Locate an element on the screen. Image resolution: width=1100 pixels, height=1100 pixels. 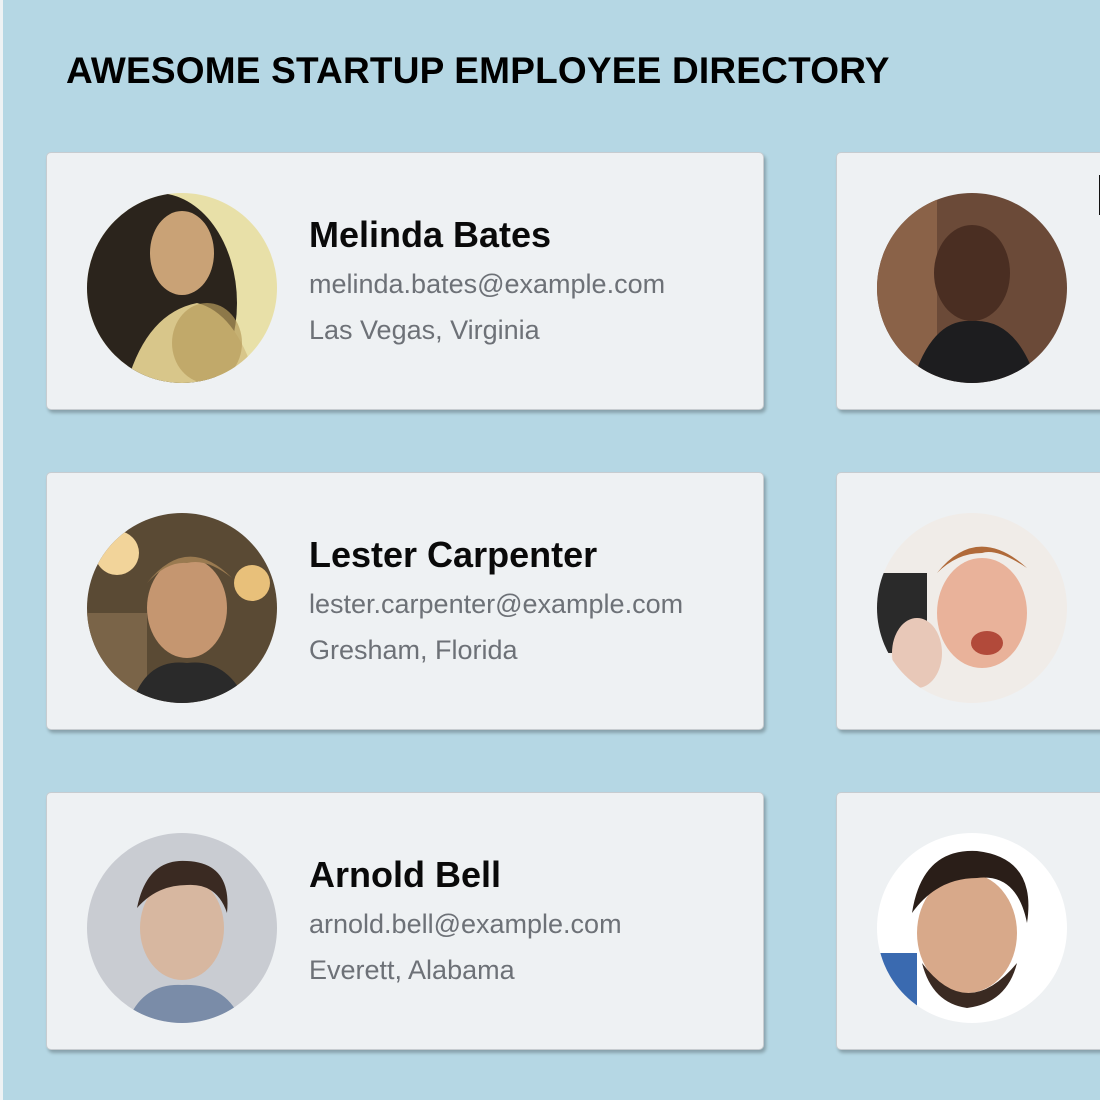
employee-email: lester.carpenter@example.com is located at coordinates (496, 604).